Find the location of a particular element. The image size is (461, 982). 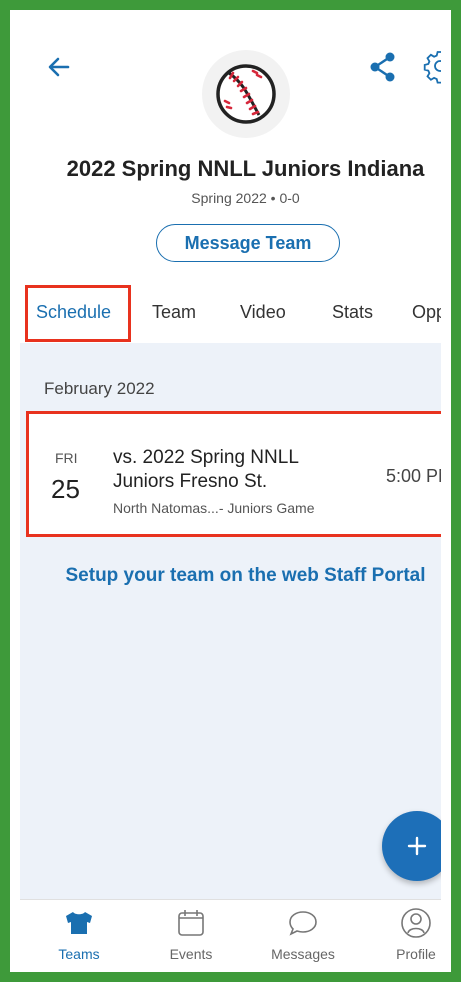

tab-bar: Schedule Team Video Stats Opponents is located at coordinates (230, 312).